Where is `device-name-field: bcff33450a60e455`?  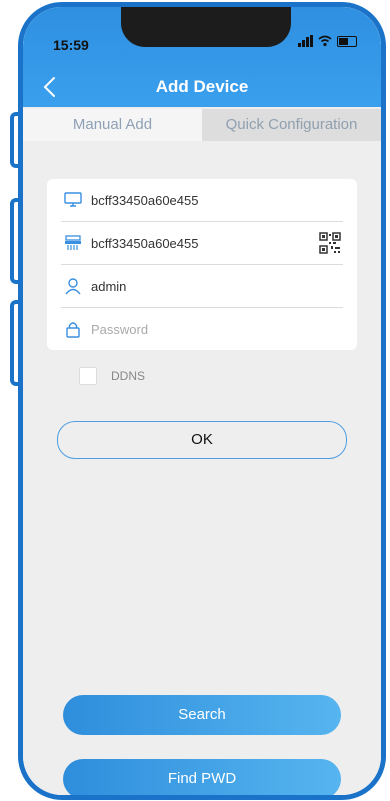 device-name-field: bcff33450a60e455 is located at coordinates (202, 200).